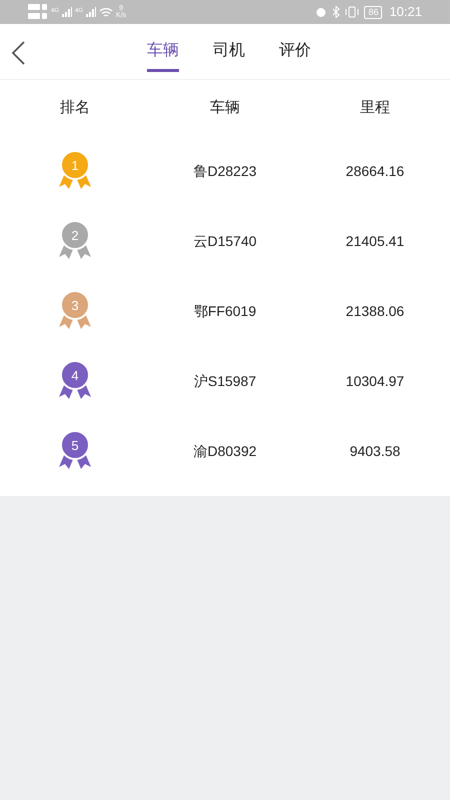 The height and width of the screenshot is (800, 450). What do you see at coordinates (75, 446) in the screenshot?
I see `rank-number: 5` at bounding box center [75, 446].